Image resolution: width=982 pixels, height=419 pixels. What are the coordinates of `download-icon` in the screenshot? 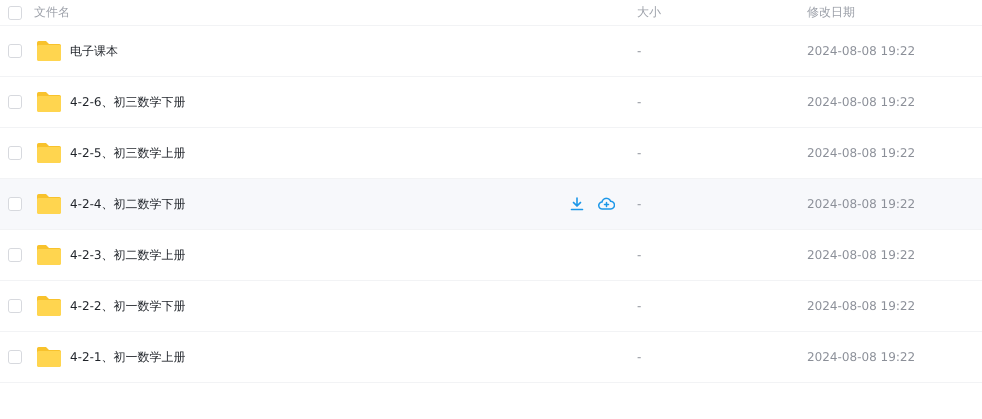 It's located at (577, 204).